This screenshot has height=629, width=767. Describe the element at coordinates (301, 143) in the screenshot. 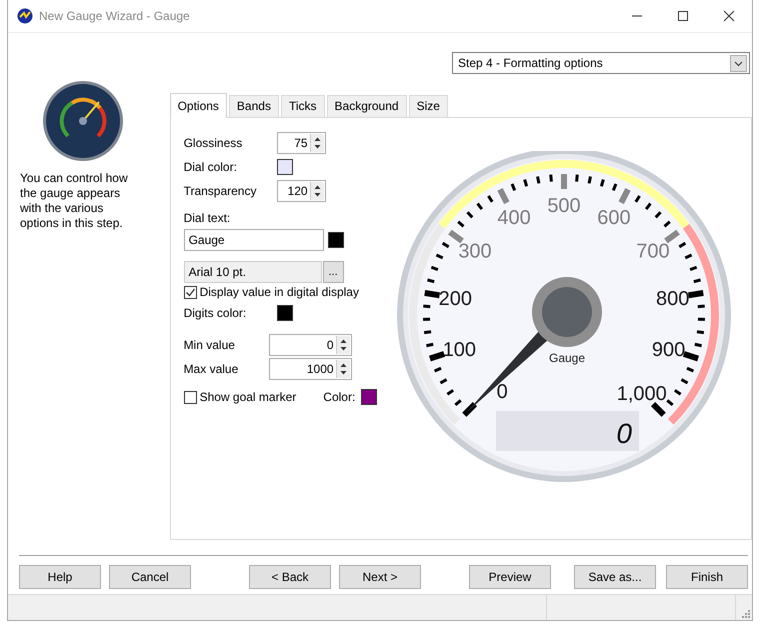

I see `glossiness-spinner: 75` at that location.